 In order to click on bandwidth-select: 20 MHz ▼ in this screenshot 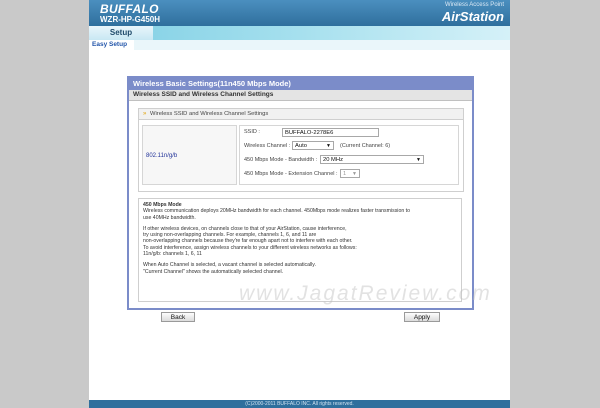, I will do `click(372, 159)`.